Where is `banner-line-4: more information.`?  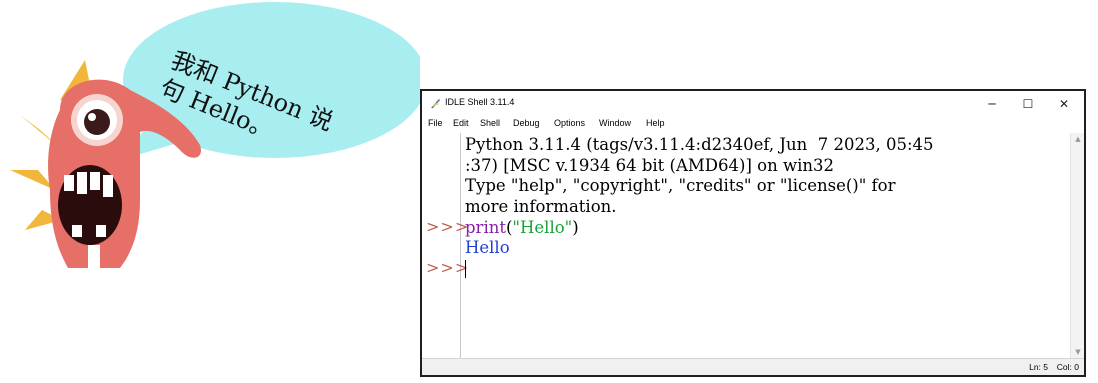
banner-line-4: more information. is located at coordinates (541, 206).